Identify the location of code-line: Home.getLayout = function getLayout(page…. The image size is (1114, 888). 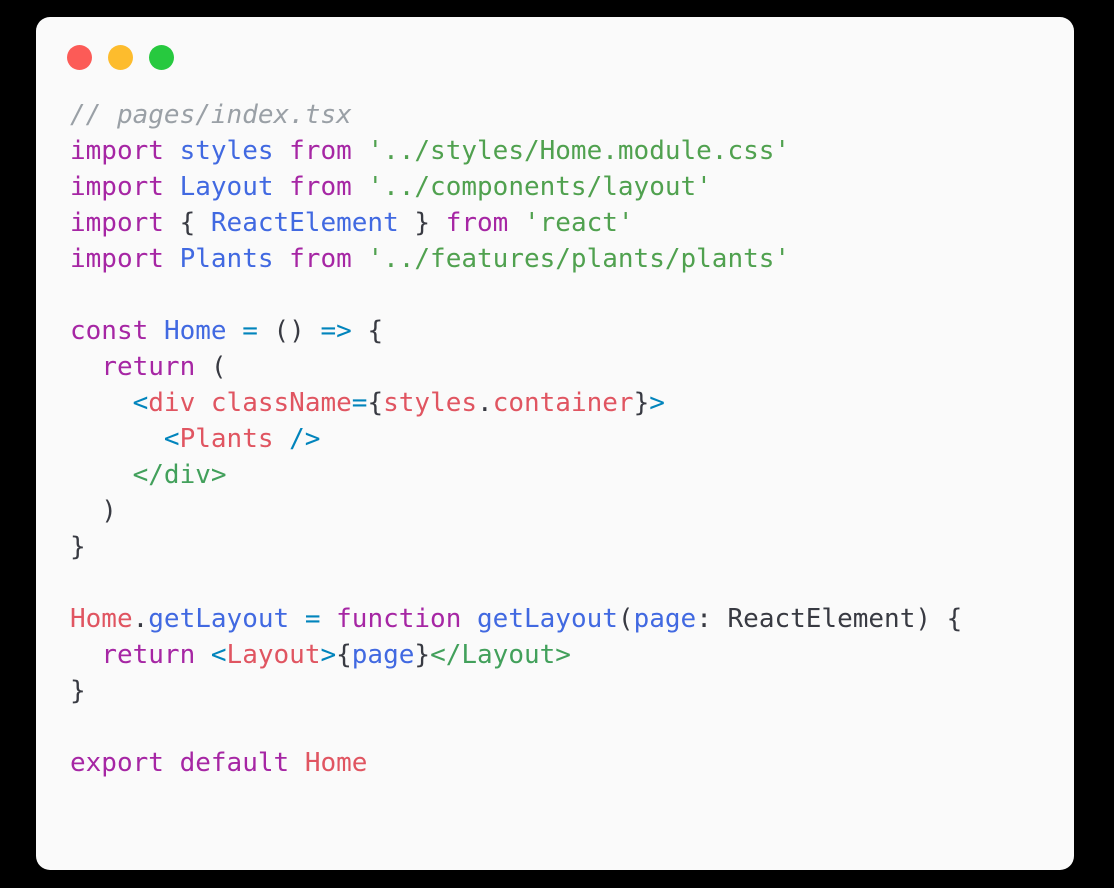
(572, 619).